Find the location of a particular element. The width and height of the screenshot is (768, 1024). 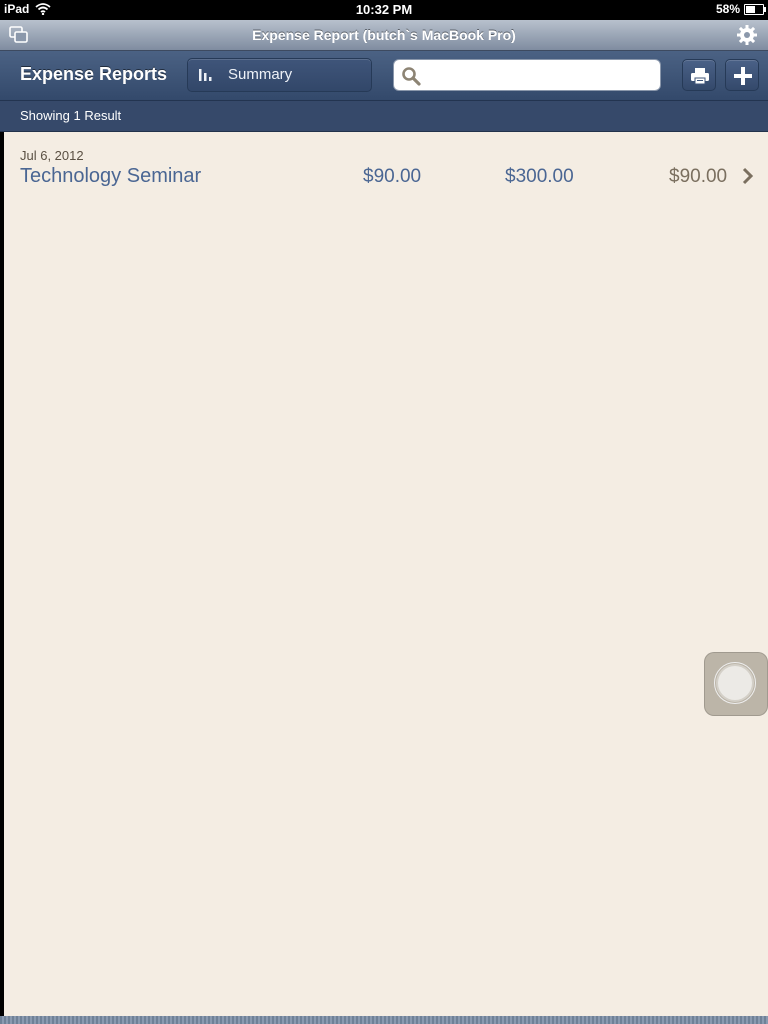

report-date: Jul 6, 2012 is located at coordinates (52, 155).